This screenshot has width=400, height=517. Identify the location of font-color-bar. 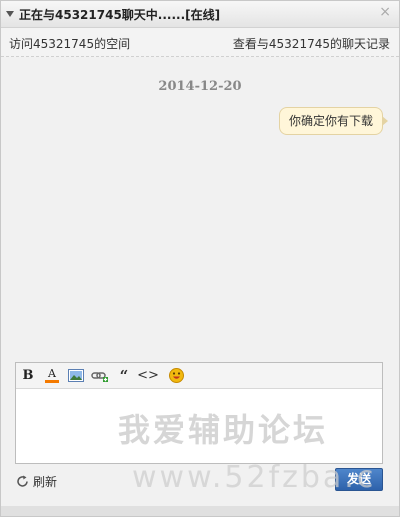
(52, 381).